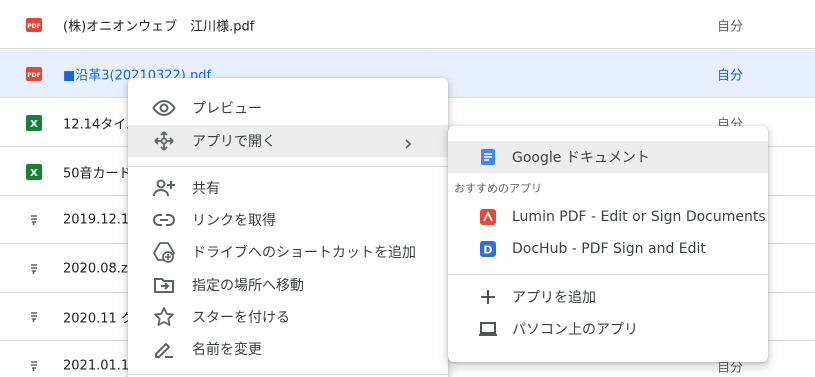 The width and height of the screenshot is (815, 377). What do you see at coordinates (488, 297) in the screenshot?
I see `plus-icon` at bounding box center [488, 297].